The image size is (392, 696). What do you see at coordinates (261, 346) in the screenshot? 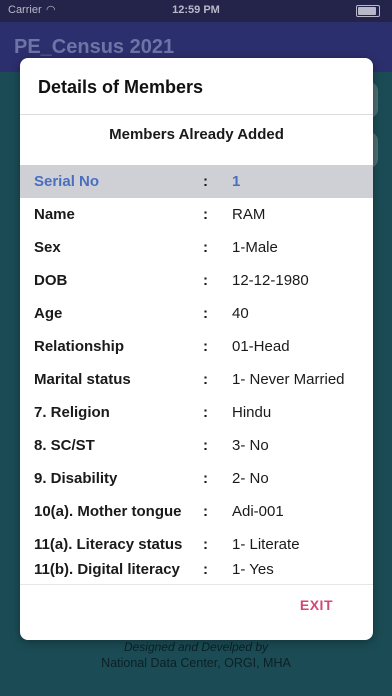
I see `row-value: 01-Head` at bounding box center [261, 346].